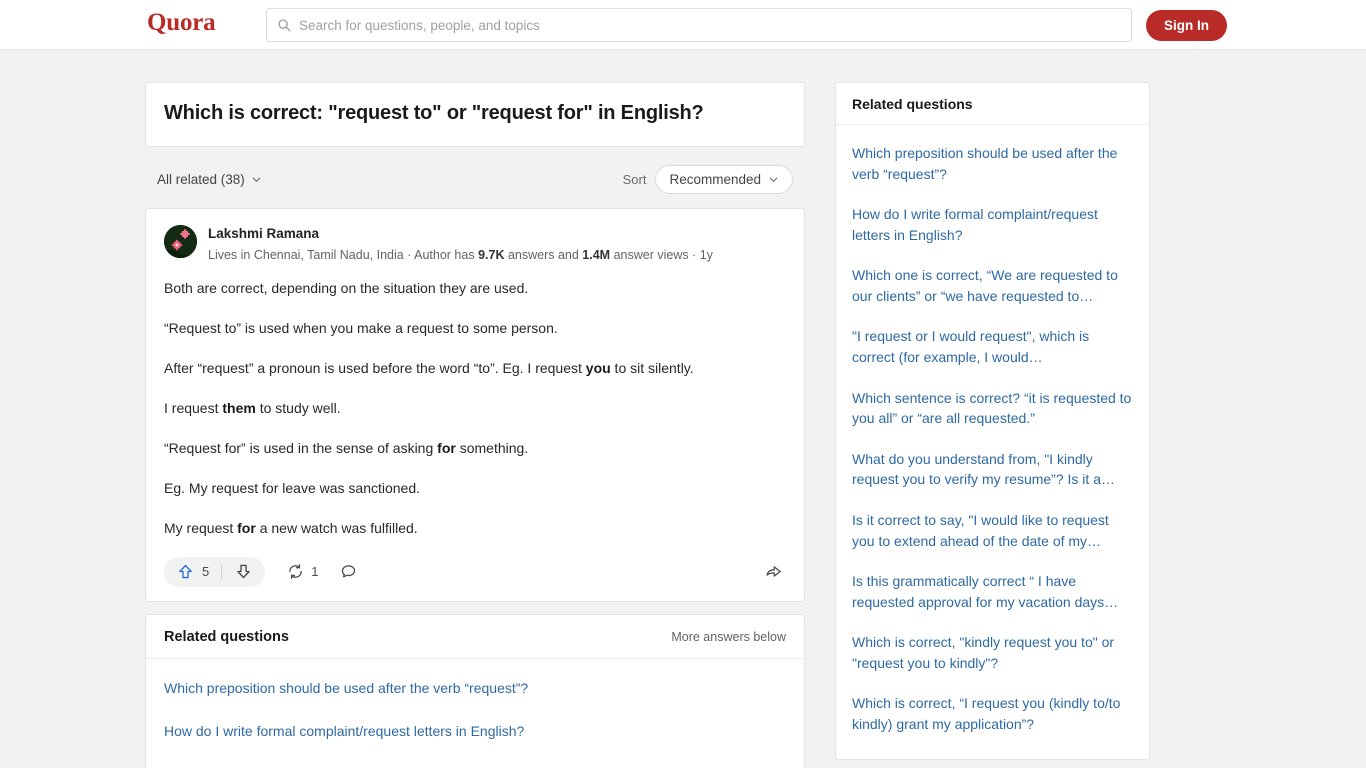 Image resolution: width=1366 pixels, height=768 pixels. I want to click on avatar-image, so click(180, 241).